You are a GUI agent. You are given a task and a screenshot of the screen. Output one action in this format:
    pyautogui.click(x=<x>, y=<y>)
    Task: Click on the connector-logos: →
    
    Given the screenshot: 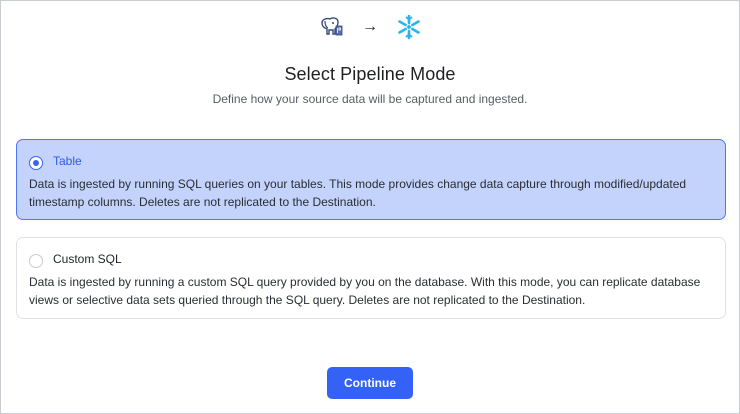 What is the action you would take?
    pyautogui.click(x=370, y=27)
    